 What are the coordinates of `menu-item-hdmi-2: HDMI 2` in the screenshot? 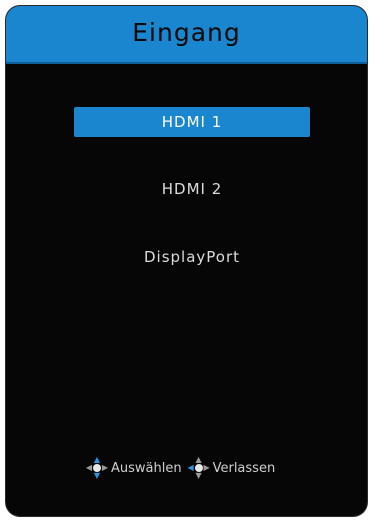 It's located at (192, 189).